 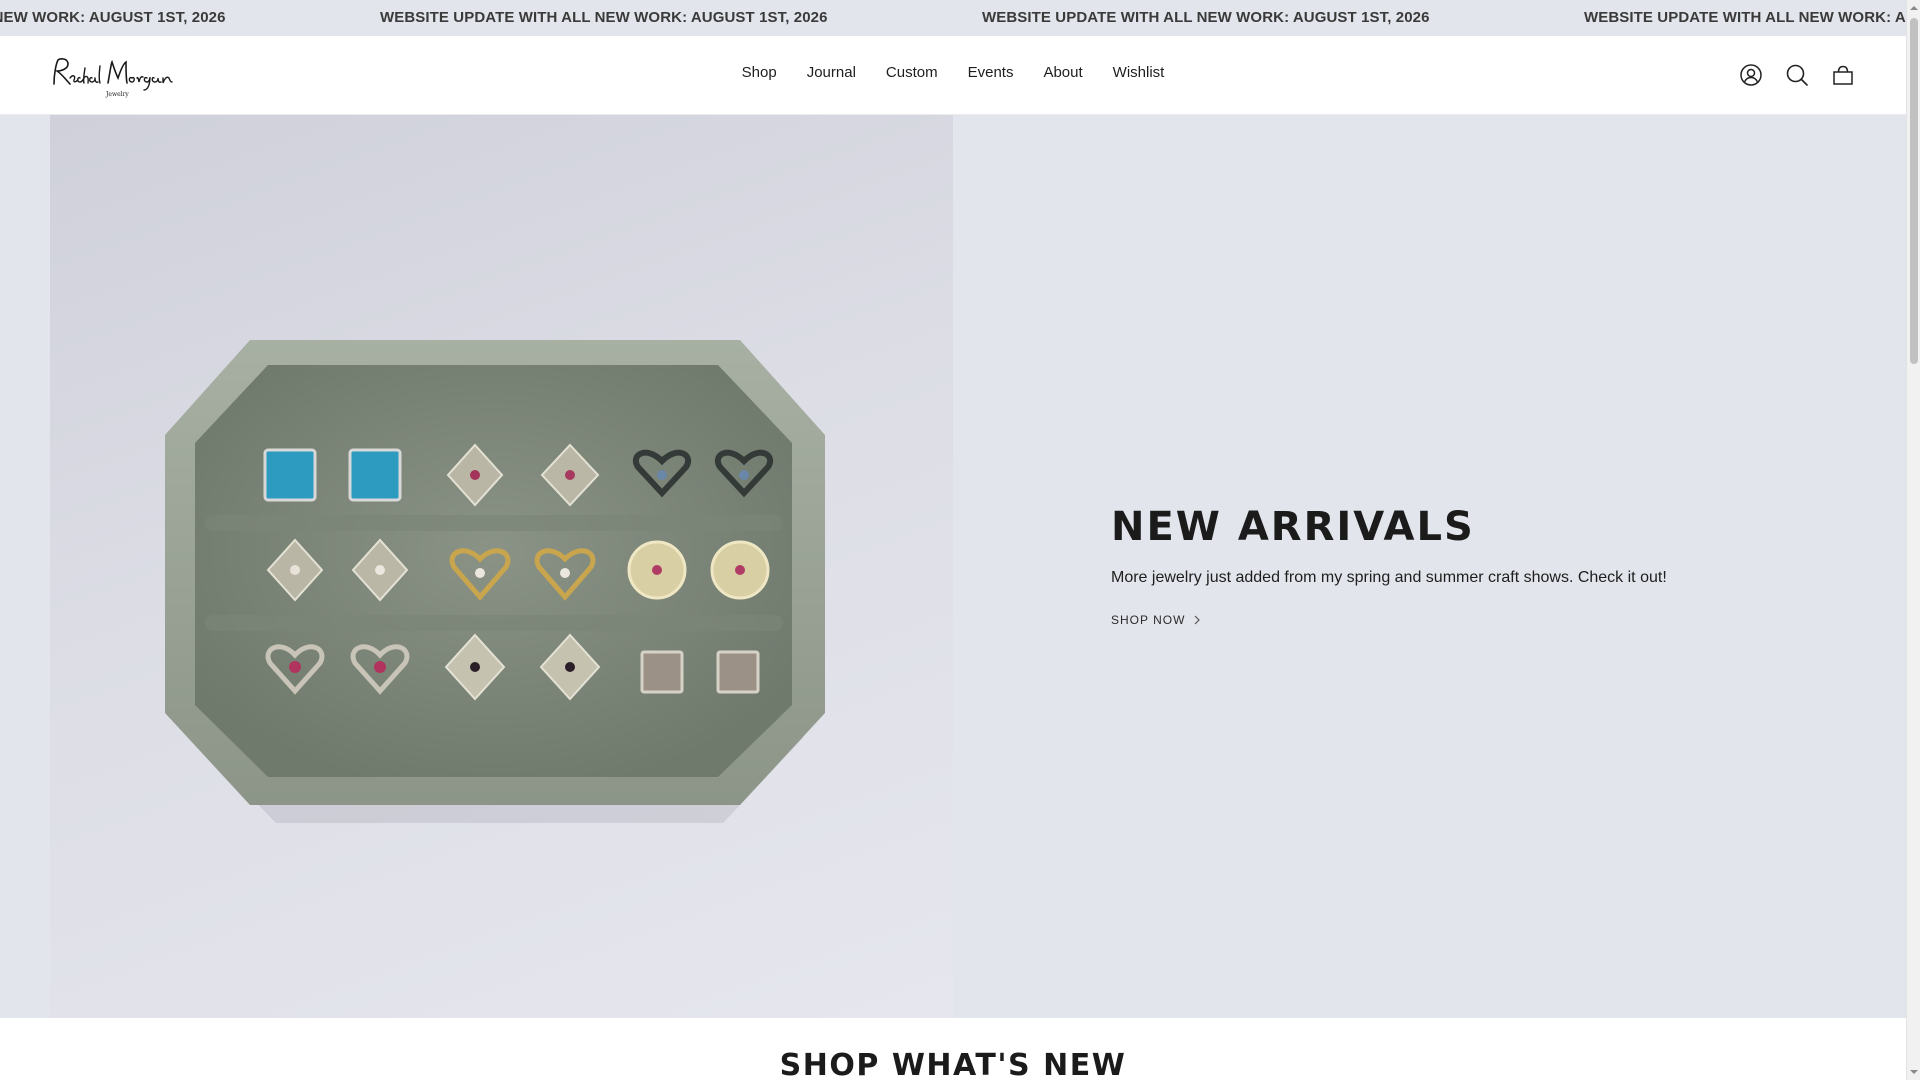 I want to click on account-icon, so click(x=1751, y=75).